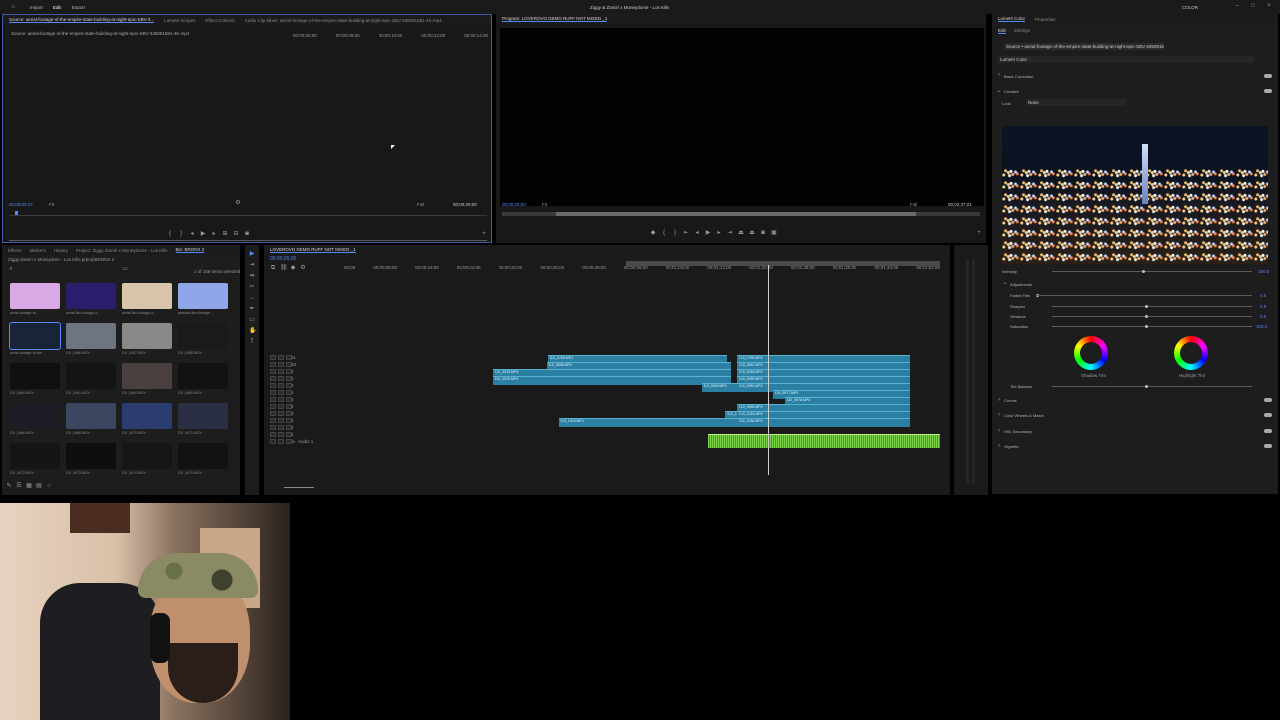  I want to click on home-icon: ⌂, so click(13, 7).